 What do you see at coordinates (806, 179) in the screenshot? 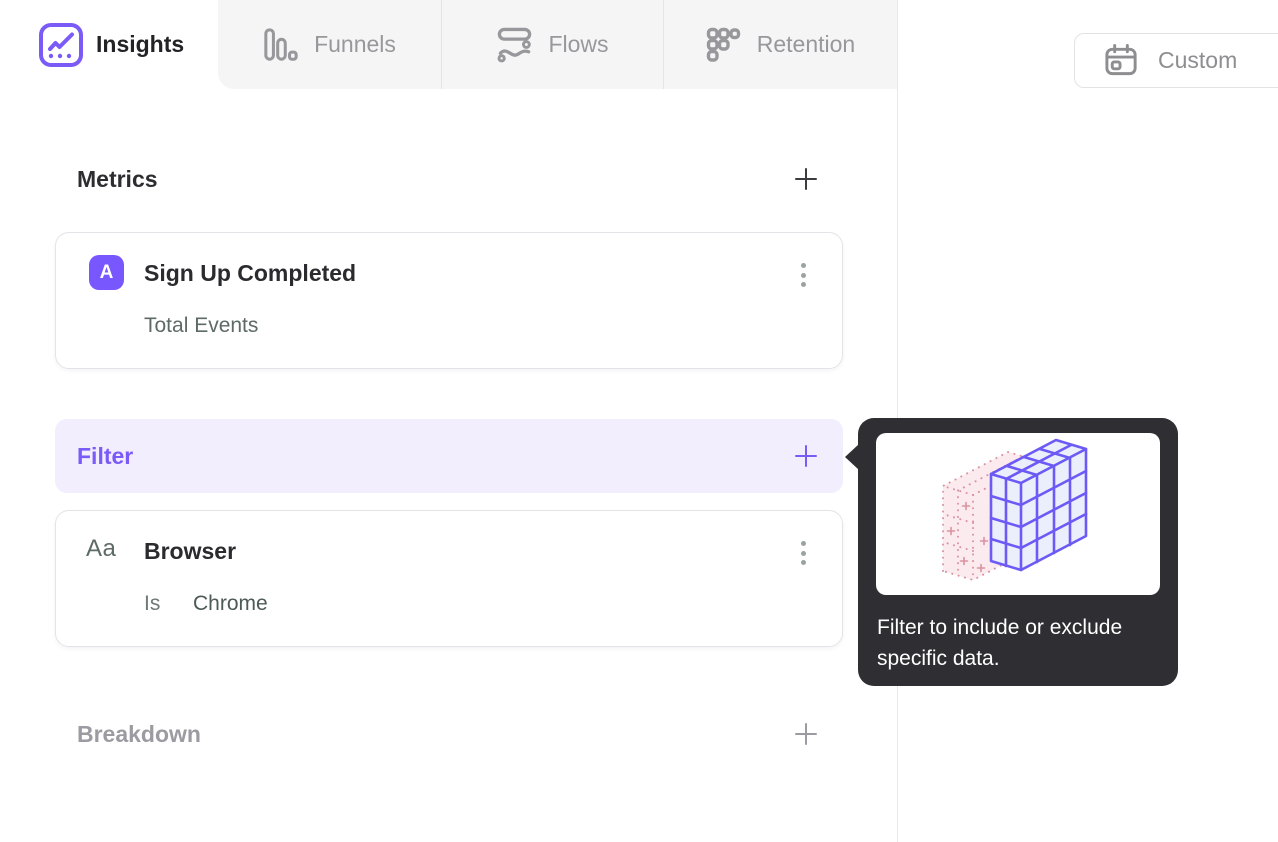
I see `add-metric-button plus-icon` at bounding box center [806, 179].